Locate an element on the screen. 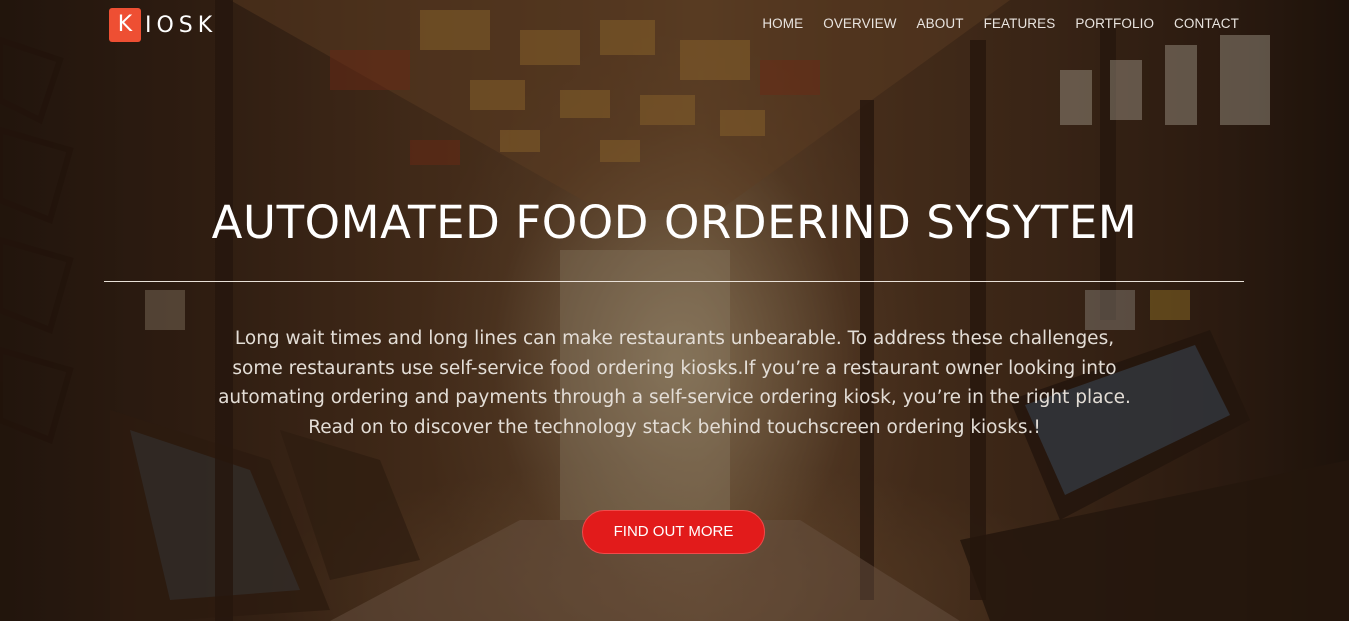 The height and width of the screenshot is (621, 1349). hero-title: AUTOMATED FOOD ORDERIND SYSYTEM is located at coordinates (674, 222).